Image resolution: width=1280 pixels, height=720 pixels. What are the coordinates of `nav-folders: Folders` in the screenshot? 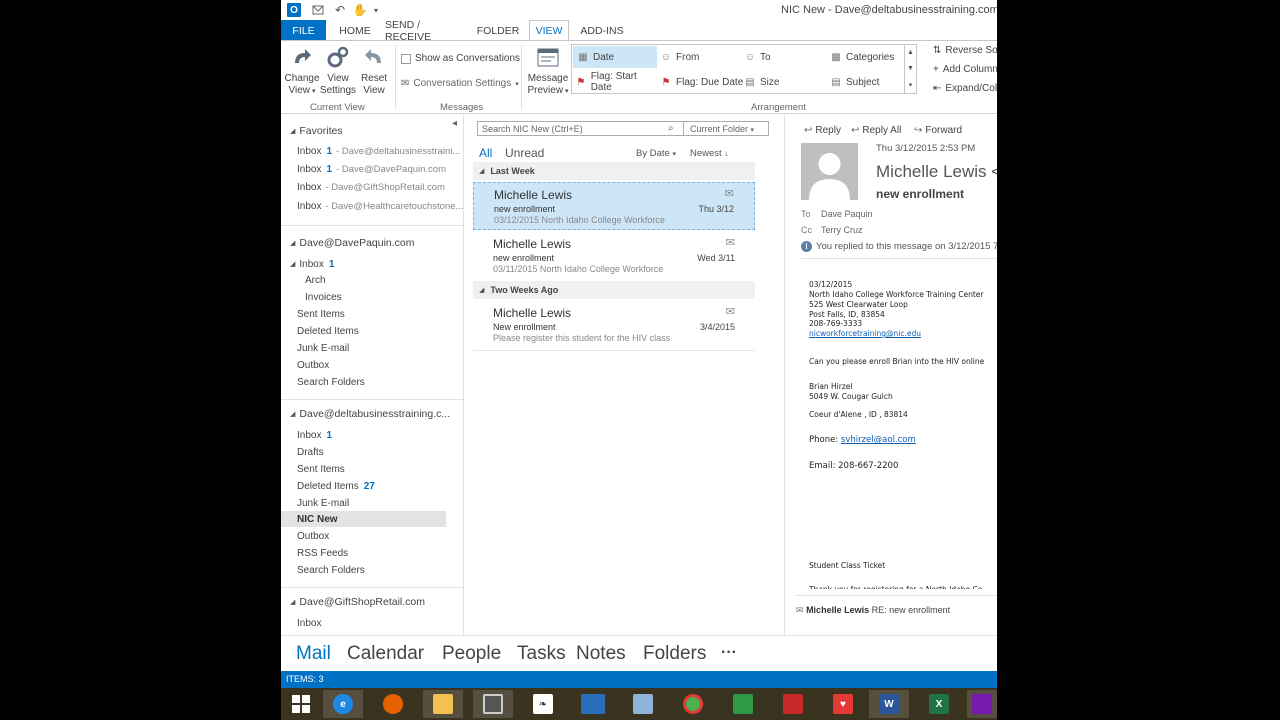 It's located at (674, 654).